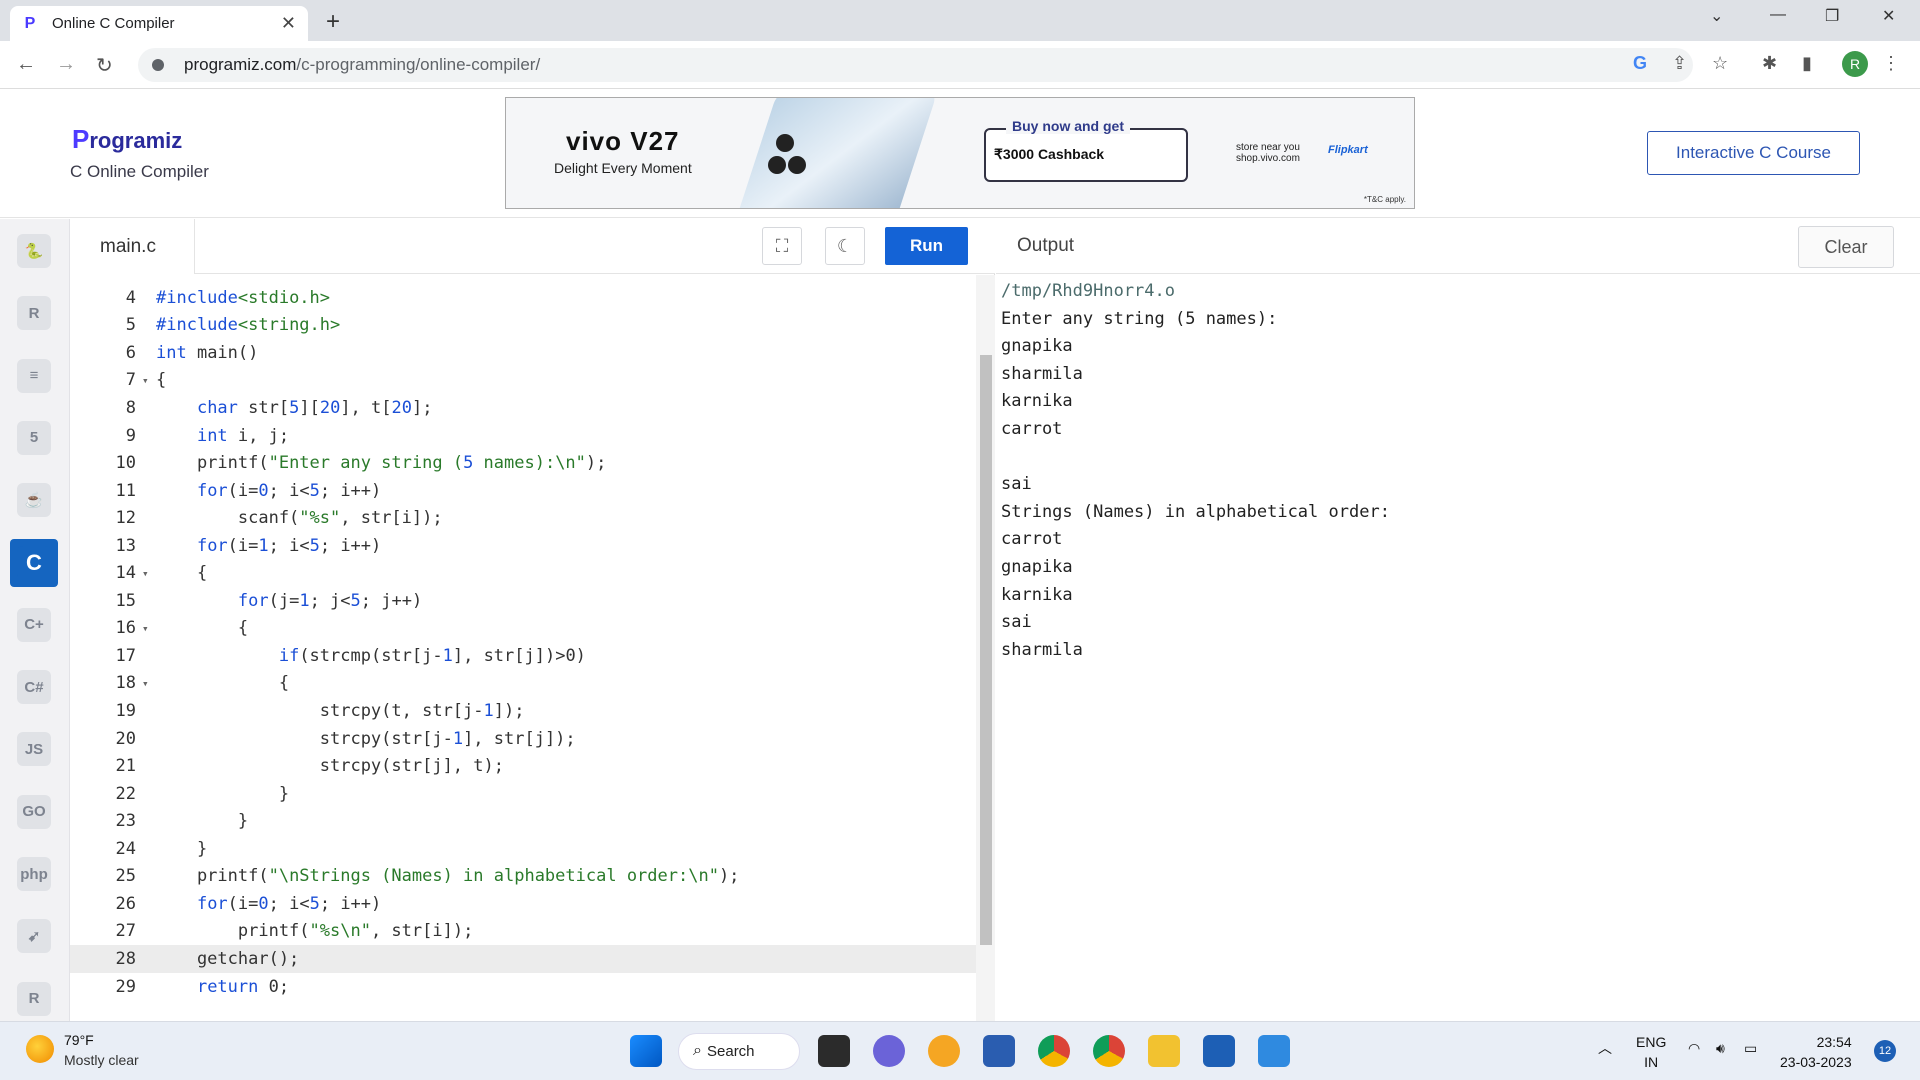  I want to click on chrome-icon, so click(1054, 1051).